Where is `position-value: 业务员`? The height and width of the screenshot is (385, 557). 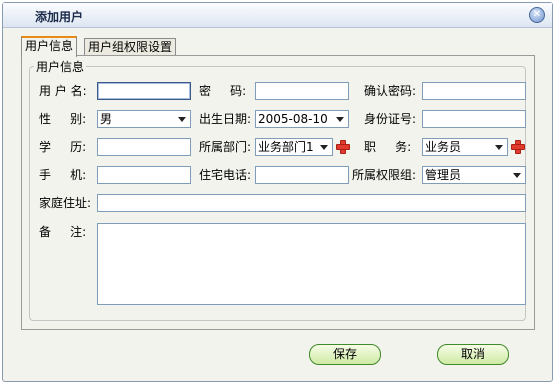
position-value: 业务员 is located at coordinates (443, 147).